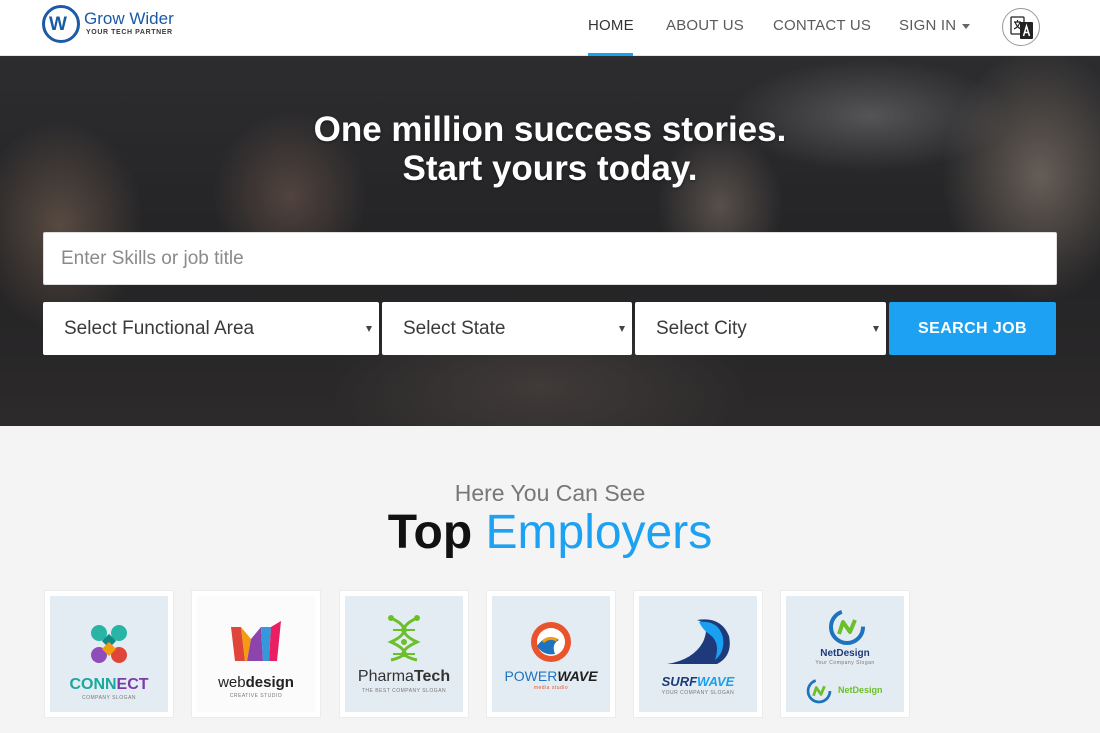 The image size is (1100, 733). What do you see at coordinates (550, 129) in the screenshot?
I see `hero-title-line-1: One million success stories.` at bounding box center [550, 129].